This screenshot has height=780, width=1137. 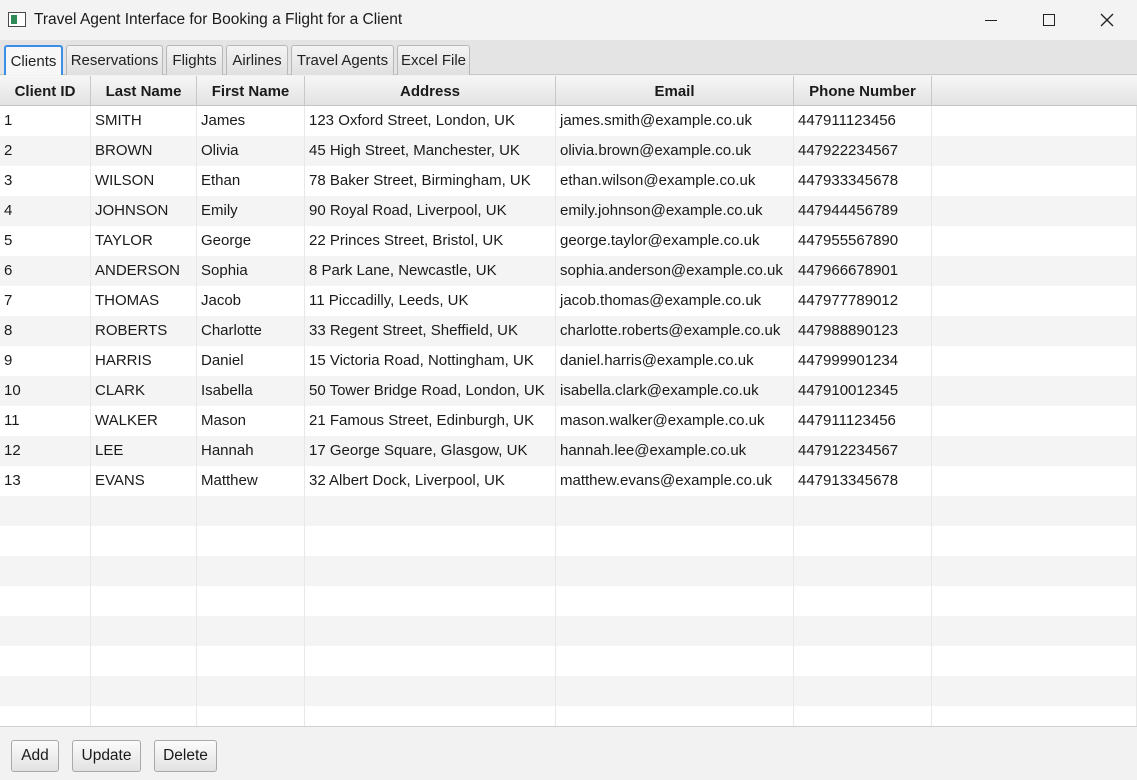 What do you see at coordinates (144, 271) in the screenshot?
I see `table-cell: ANDERSON` at bounding box center [144, 271].